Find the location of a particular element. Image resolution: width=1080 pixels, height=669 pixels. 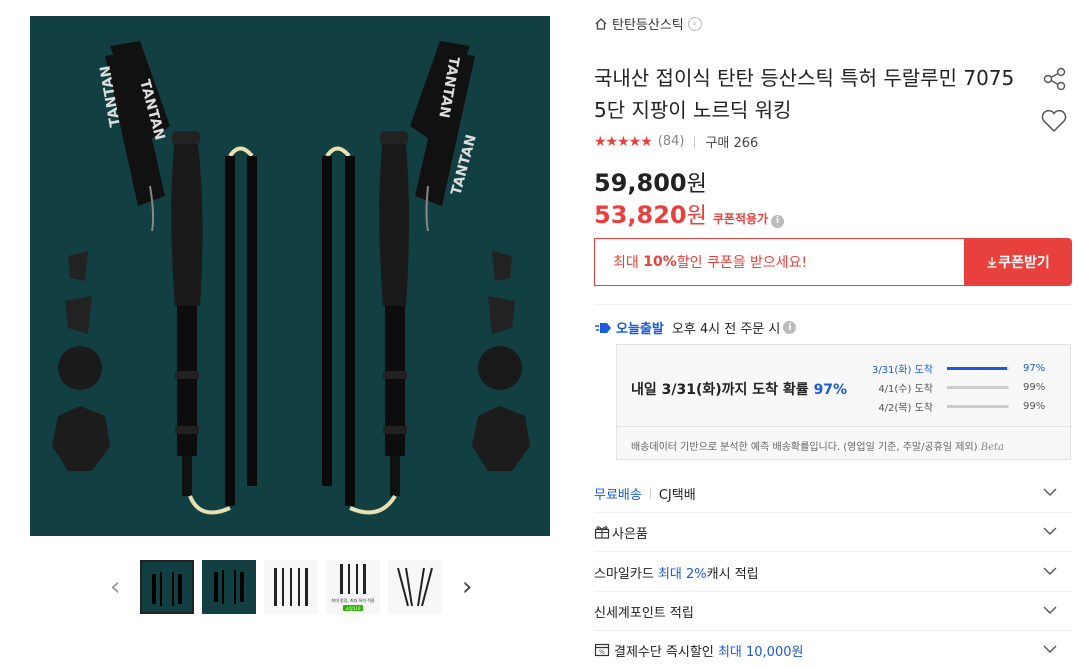

delivery-row: 3/31(화) 도착 97% is located at coordinates (952, 368).